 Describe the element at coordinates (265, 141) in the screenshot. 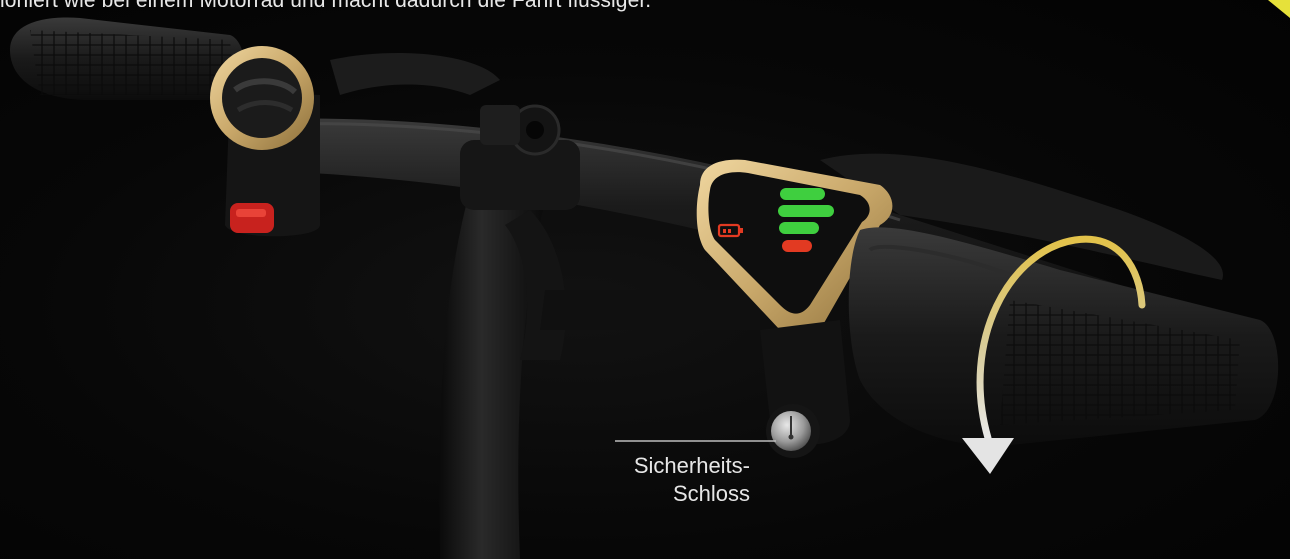

I see `left-control-pod` at that location.